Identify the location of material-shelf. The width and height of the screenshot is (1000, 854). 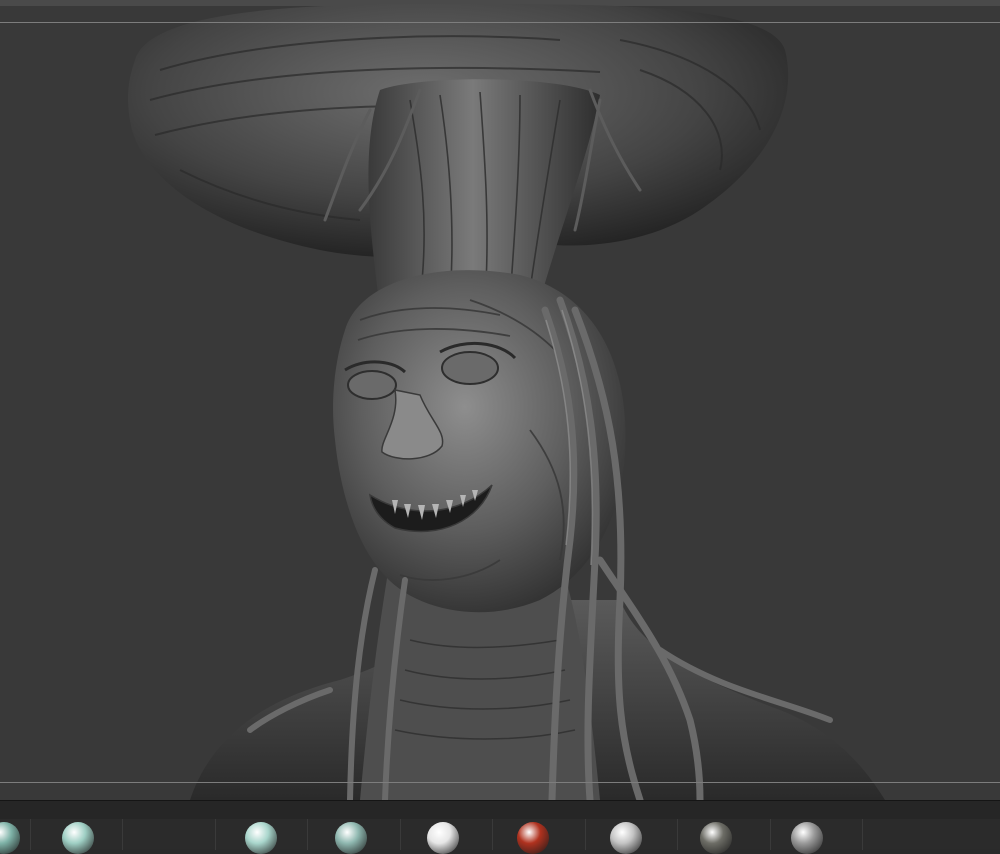
(500, 825).